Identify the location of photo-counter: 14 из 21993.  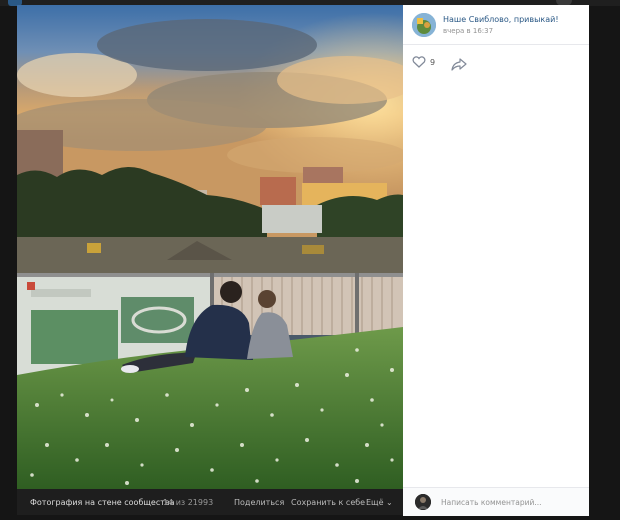
(188, 502).